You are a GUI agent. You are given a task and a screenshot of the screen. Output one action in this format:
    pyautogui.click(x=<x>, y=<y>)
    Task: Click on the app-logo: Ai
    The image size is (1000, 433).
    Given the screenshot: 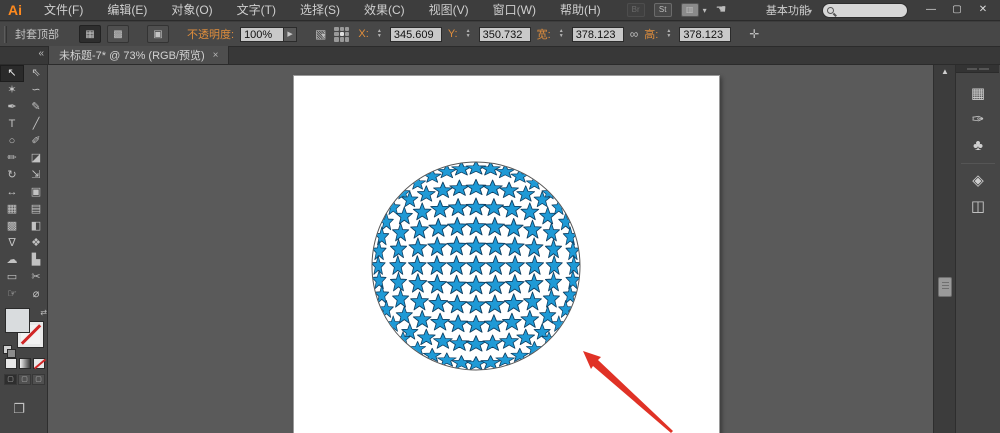 What is the action you would take?
    pyautogui.click(x=15, y=10)
    